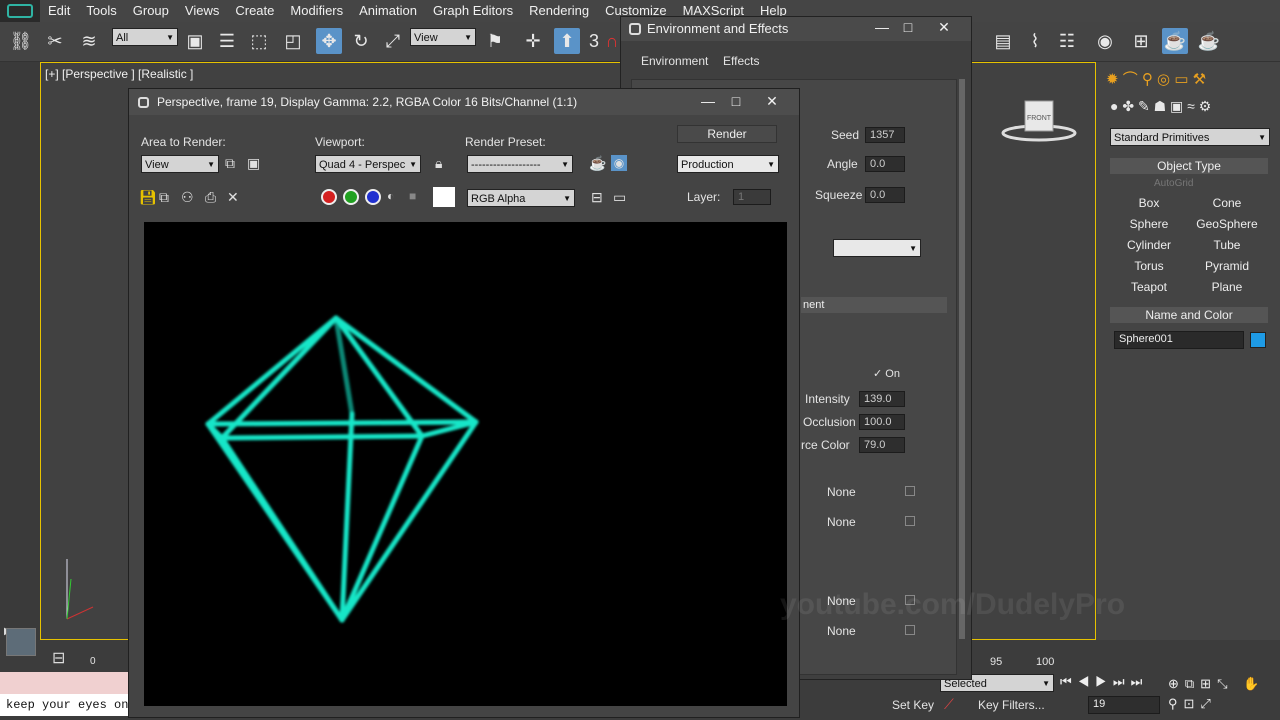  I want to click on viewcube-icon: FRONT, so click(1039, 120).